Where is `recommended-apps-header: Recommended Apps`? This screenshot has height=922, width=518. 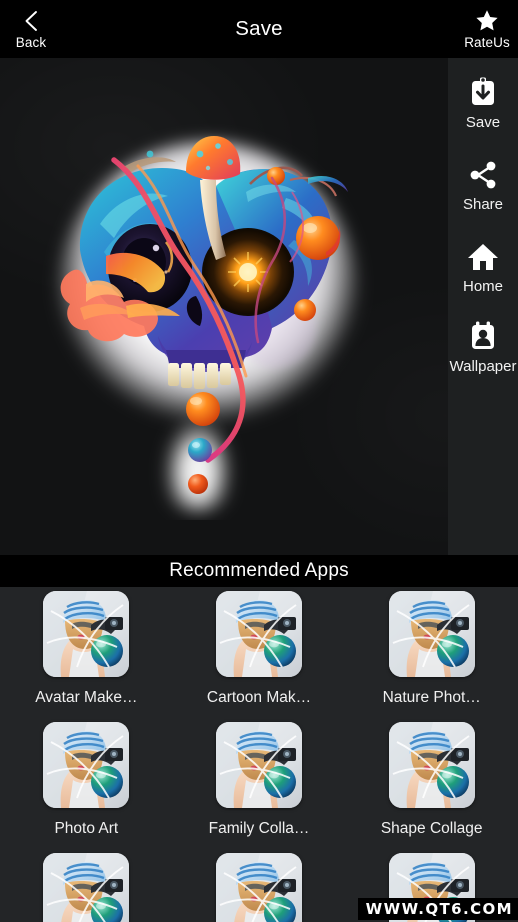
recommended-apps-header: Recommended Apps is located at coordinates (259, 571).